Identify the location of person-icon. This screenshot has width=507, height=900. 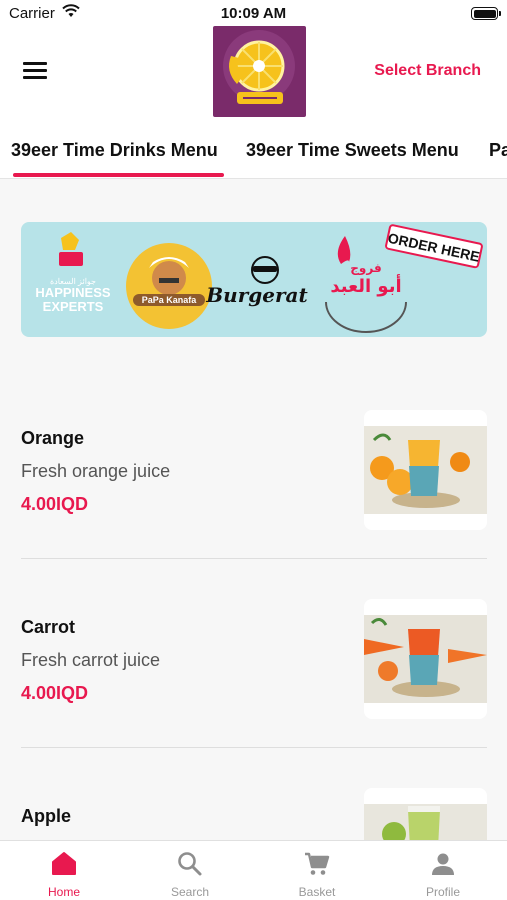
(443, 864).